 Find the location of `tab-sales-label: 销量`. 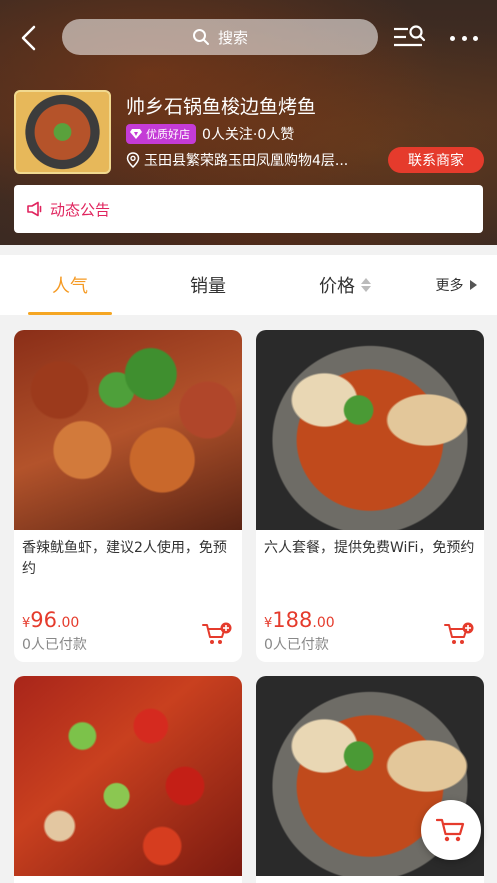

tab-sales-label: 销量 is located at coordinates (208, 286).